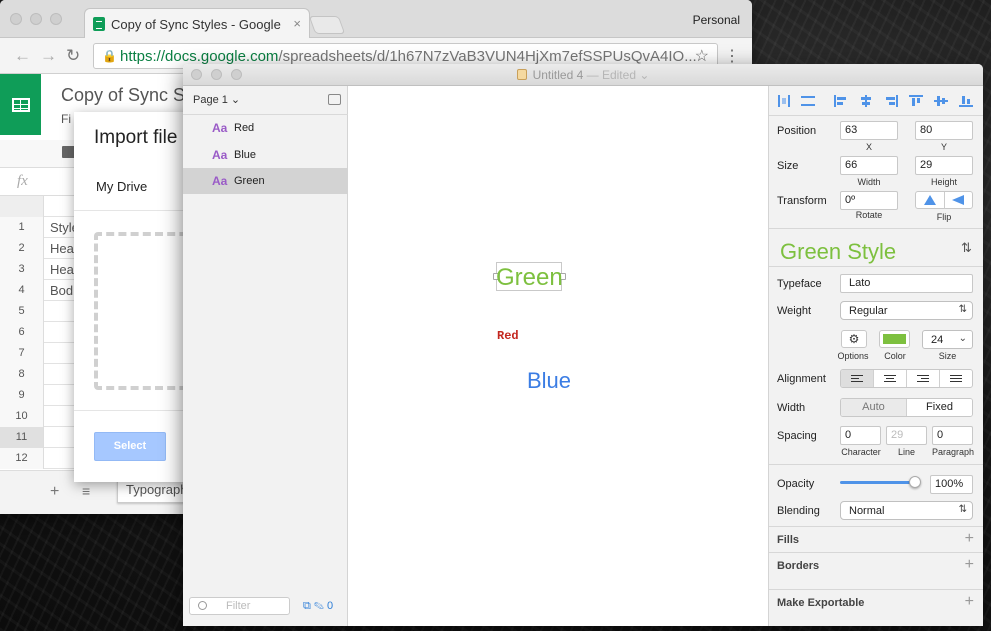  Describe the element at coordinates (841, 101) in the screenshot. I see `align-left-icon` at that location.